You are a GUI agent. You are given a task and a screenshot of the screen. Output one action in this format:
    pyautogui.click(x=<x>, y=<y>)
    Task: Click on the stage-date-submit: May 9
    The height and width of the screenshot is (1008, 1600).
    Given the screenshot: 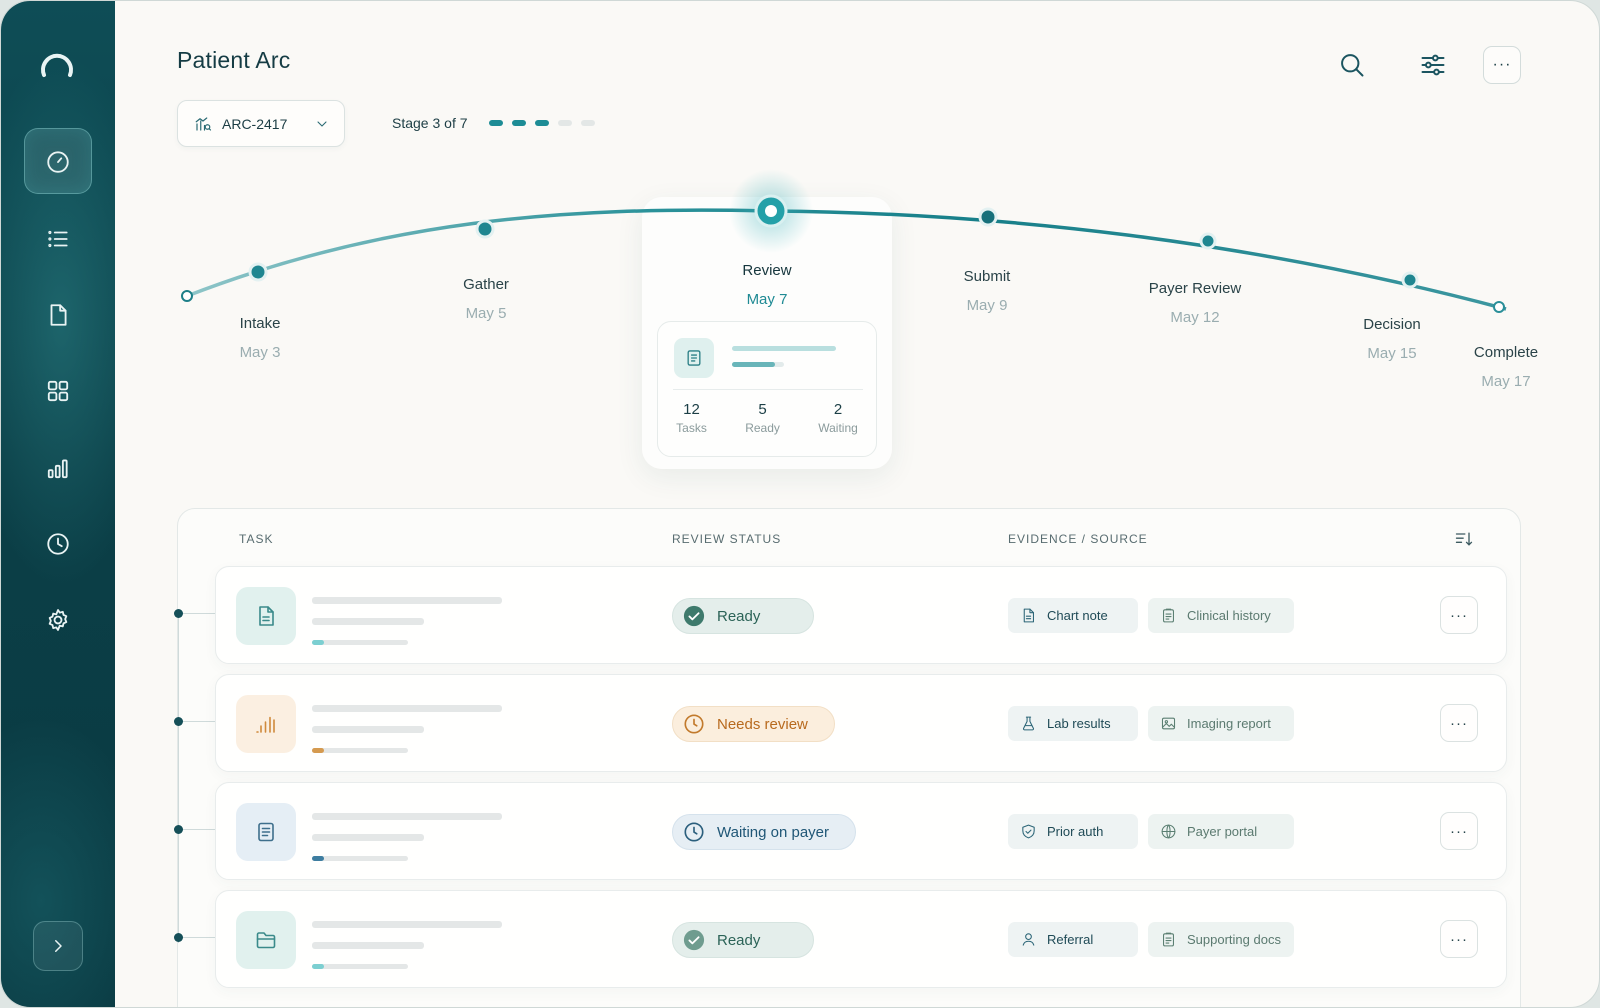 What is the action you would take?
    pyautogui.click(x=987, y=305)
    